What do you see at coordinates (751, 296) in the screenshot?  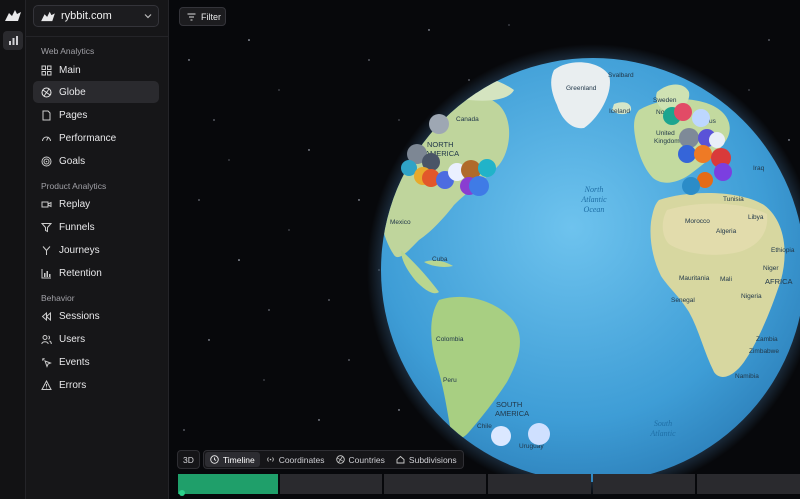 I see `label-nigeria: Nigeria` at bounding box center [751, 296].